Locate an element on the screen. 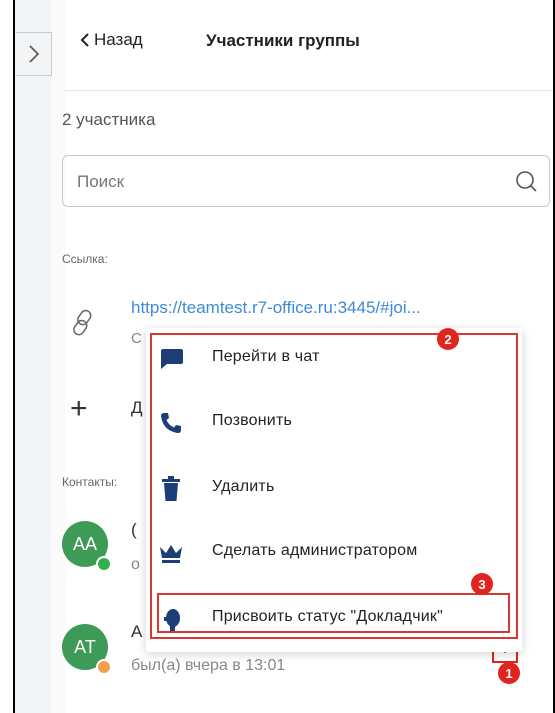 The image size is (555, 713). link-subtext: С is located at coordinates (136, 338).